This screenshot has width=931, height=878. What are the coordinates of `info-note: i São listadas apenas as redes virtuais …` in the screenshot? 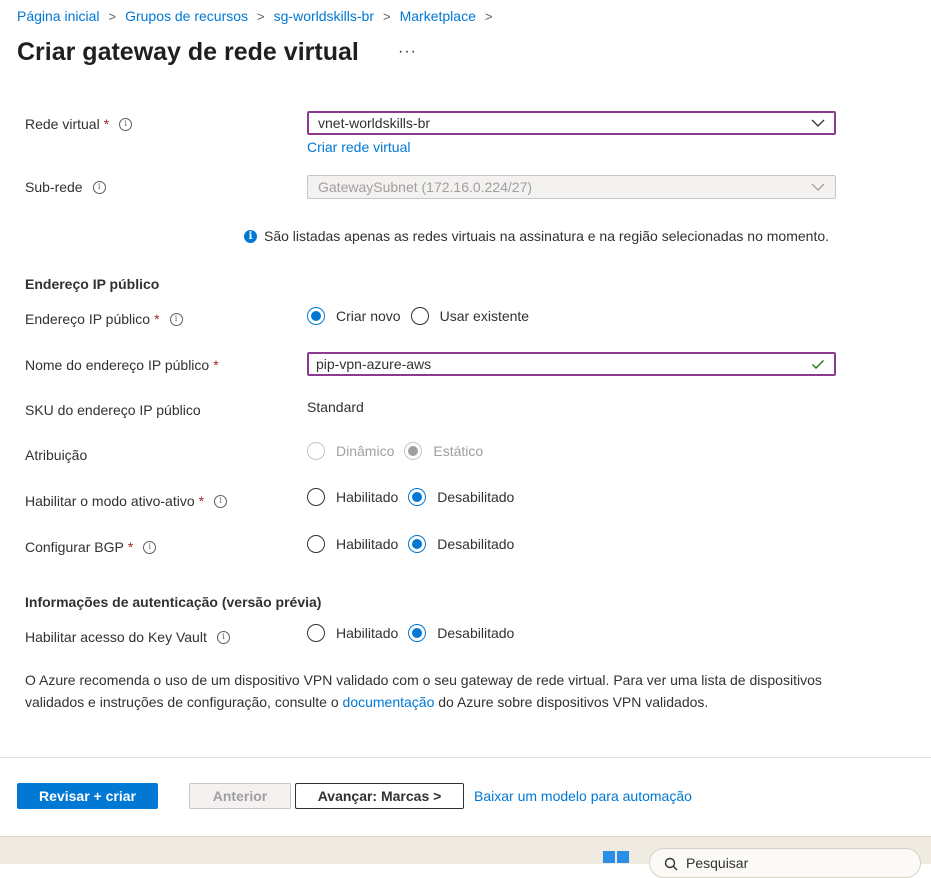 It's located at (536, 236).